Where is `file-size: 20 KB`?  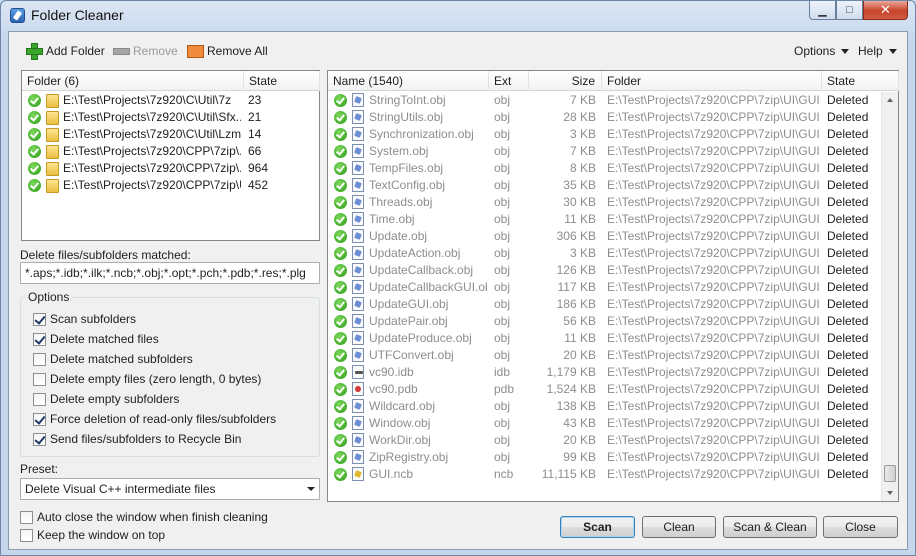 file-size: 20 KB is located at coordinates (579, 440).